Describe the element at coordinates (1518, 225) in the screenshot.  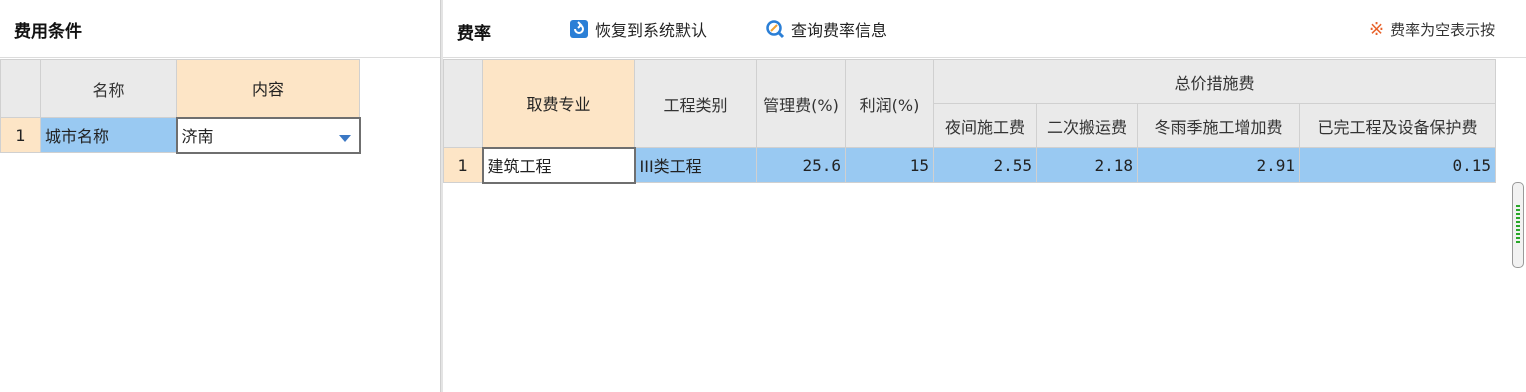
I see `vertical-scrollbar-thumb` at that location.